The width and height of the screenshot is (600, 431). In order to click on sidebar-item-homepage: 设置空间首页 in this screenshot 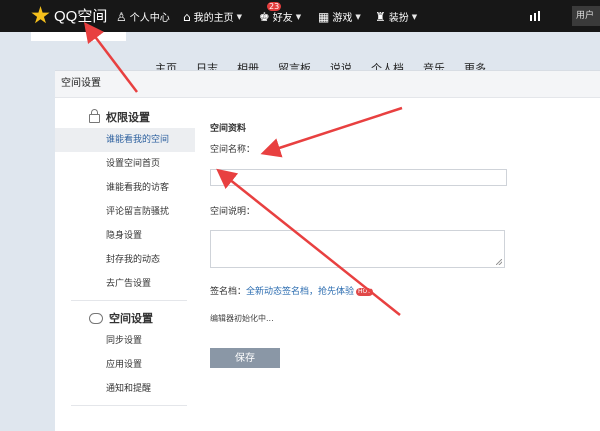, I will do `click(125, 164)`.